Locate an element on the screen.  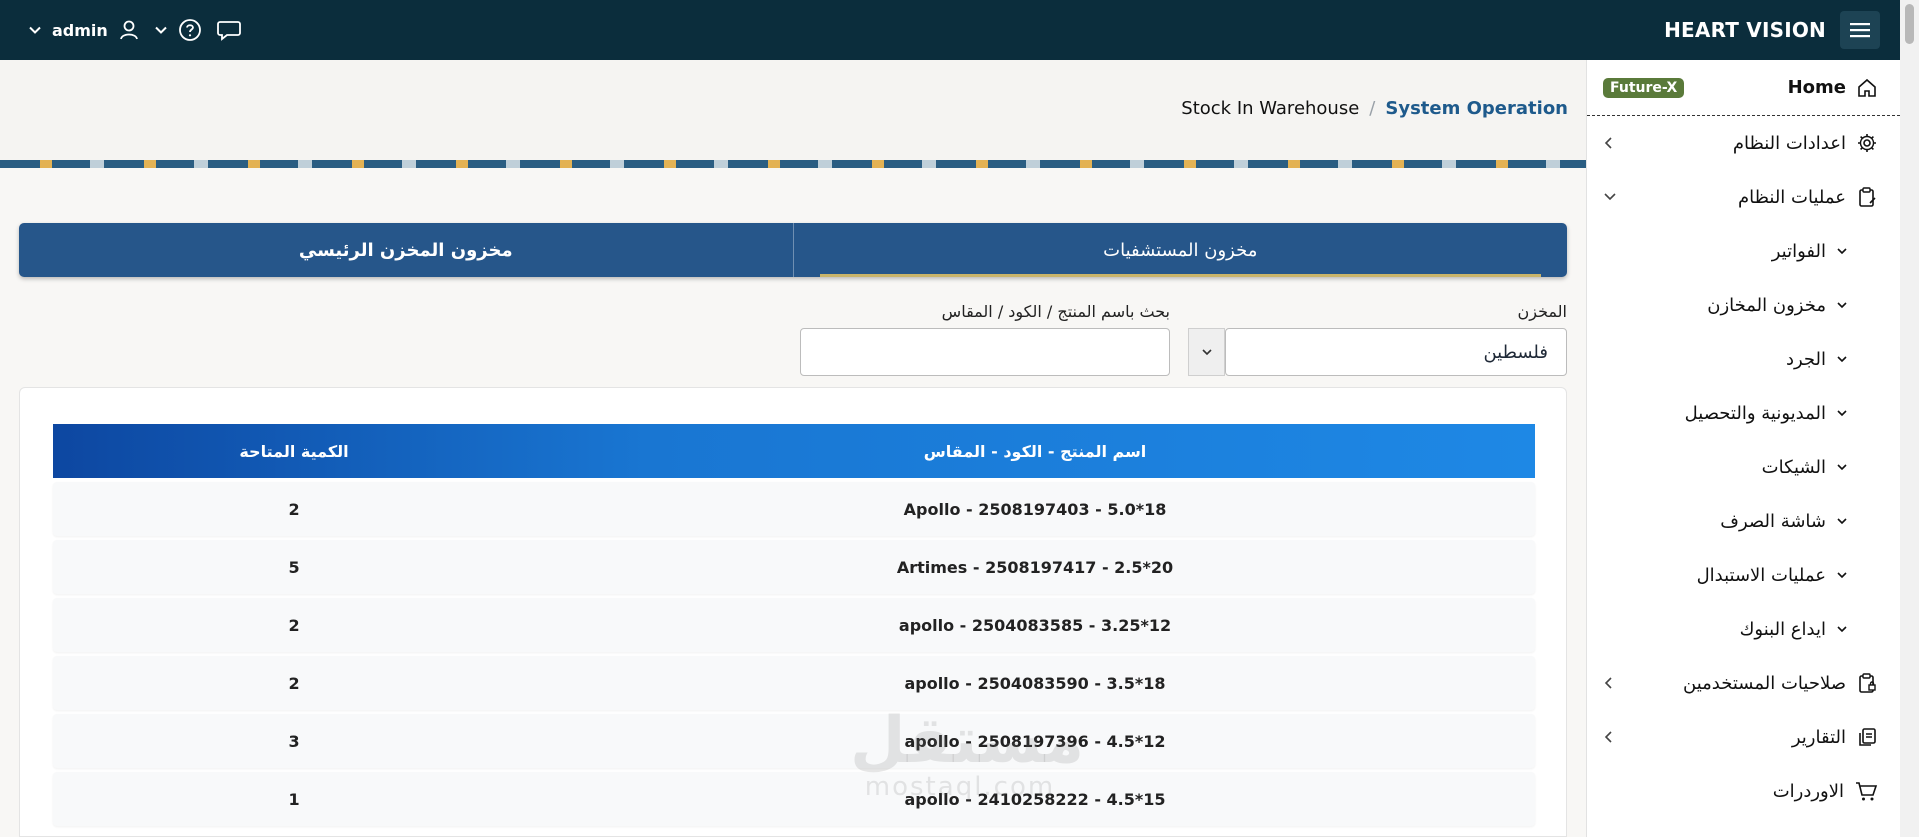
sidebar-subitem-inventory: الجرد is located at coordinates (1743, 359).